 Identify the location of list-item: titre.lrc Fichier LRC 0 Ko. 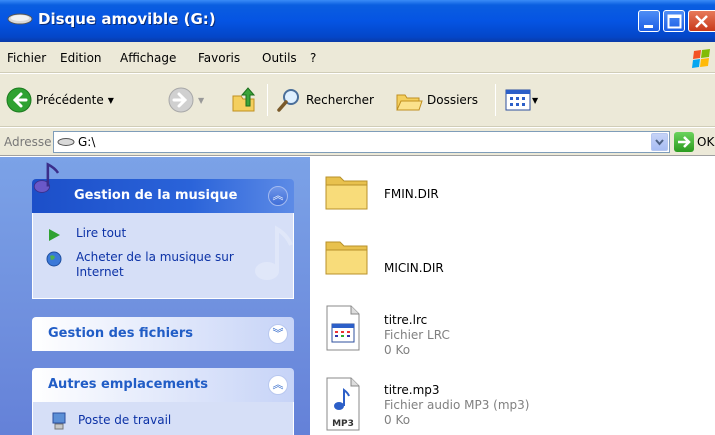
(501, 334).